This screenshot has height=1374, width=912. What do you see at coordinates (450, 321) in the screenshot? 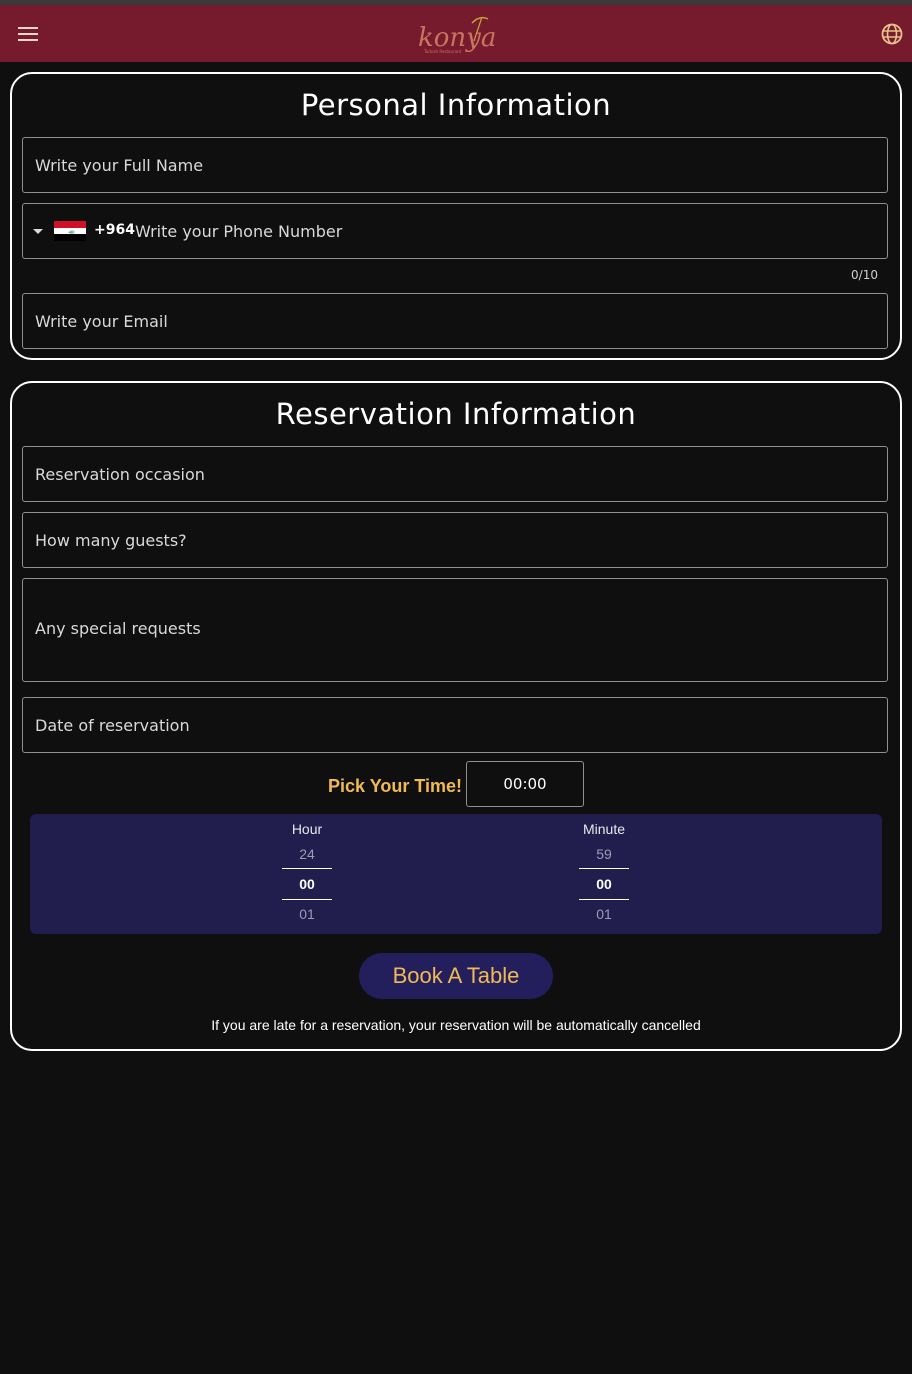
I see `email-input` at bounding box center [450, 321].